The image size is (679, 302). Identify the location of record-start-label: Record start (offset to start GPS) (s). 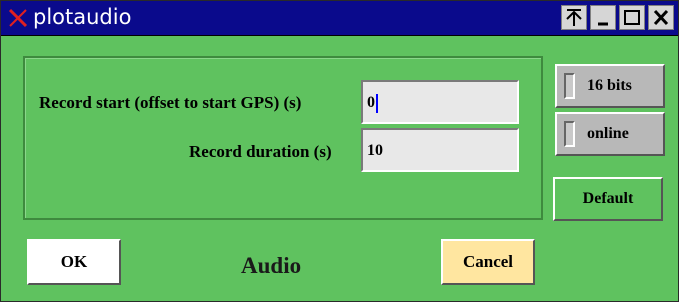
(170, 102).